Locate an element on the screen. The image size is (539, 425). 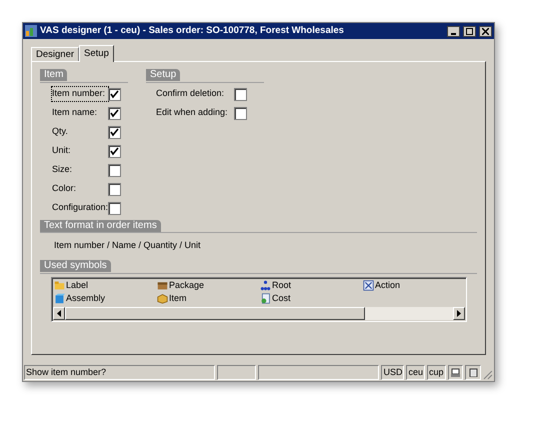
symbol-label: Assembly is located at coordinates (86, 298).